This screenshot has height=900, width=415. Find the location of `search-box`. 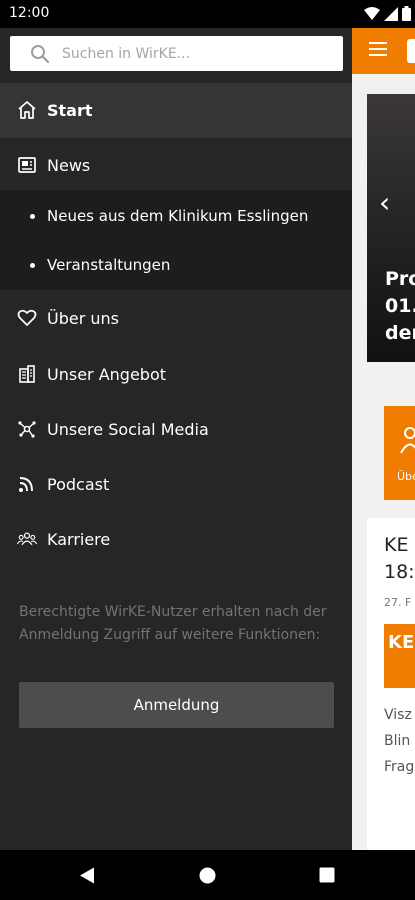

search-box is located at coordinates (176, 53).